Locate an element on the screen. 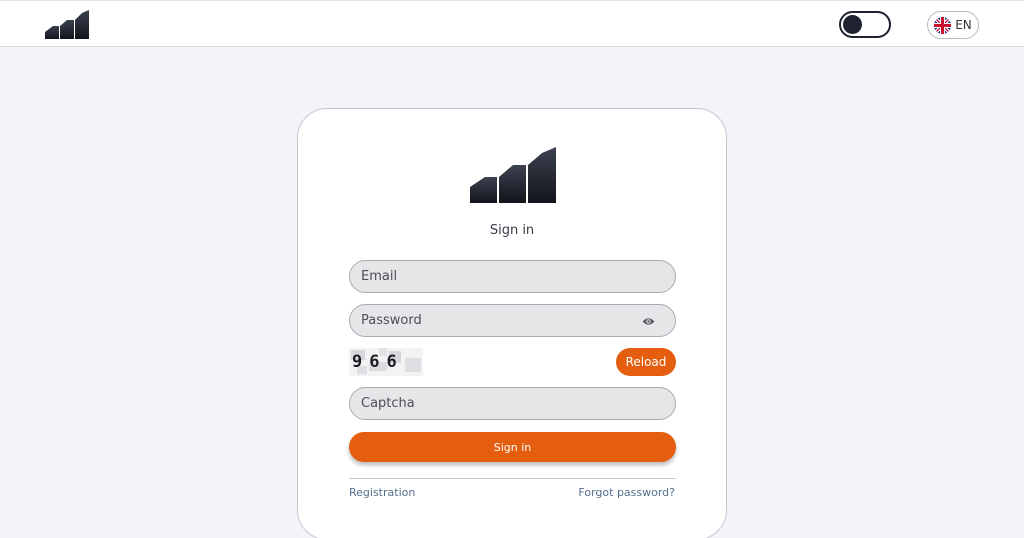 This screenshot has height=538, width=1024. email-field-wrapper is located at coordinates (512, 276).